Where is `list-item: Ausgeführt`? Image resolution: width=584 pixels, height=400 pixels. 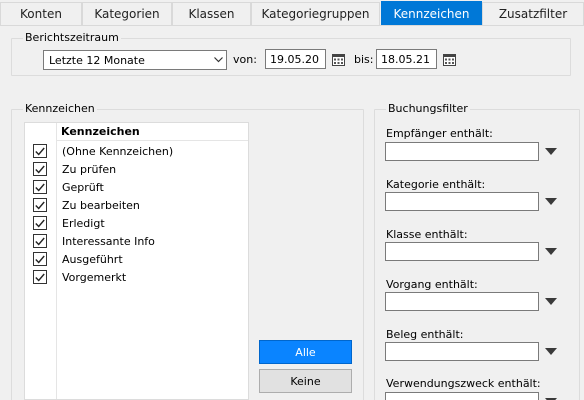
list-item: Ausgeführt is located at coordinates (136, 259).